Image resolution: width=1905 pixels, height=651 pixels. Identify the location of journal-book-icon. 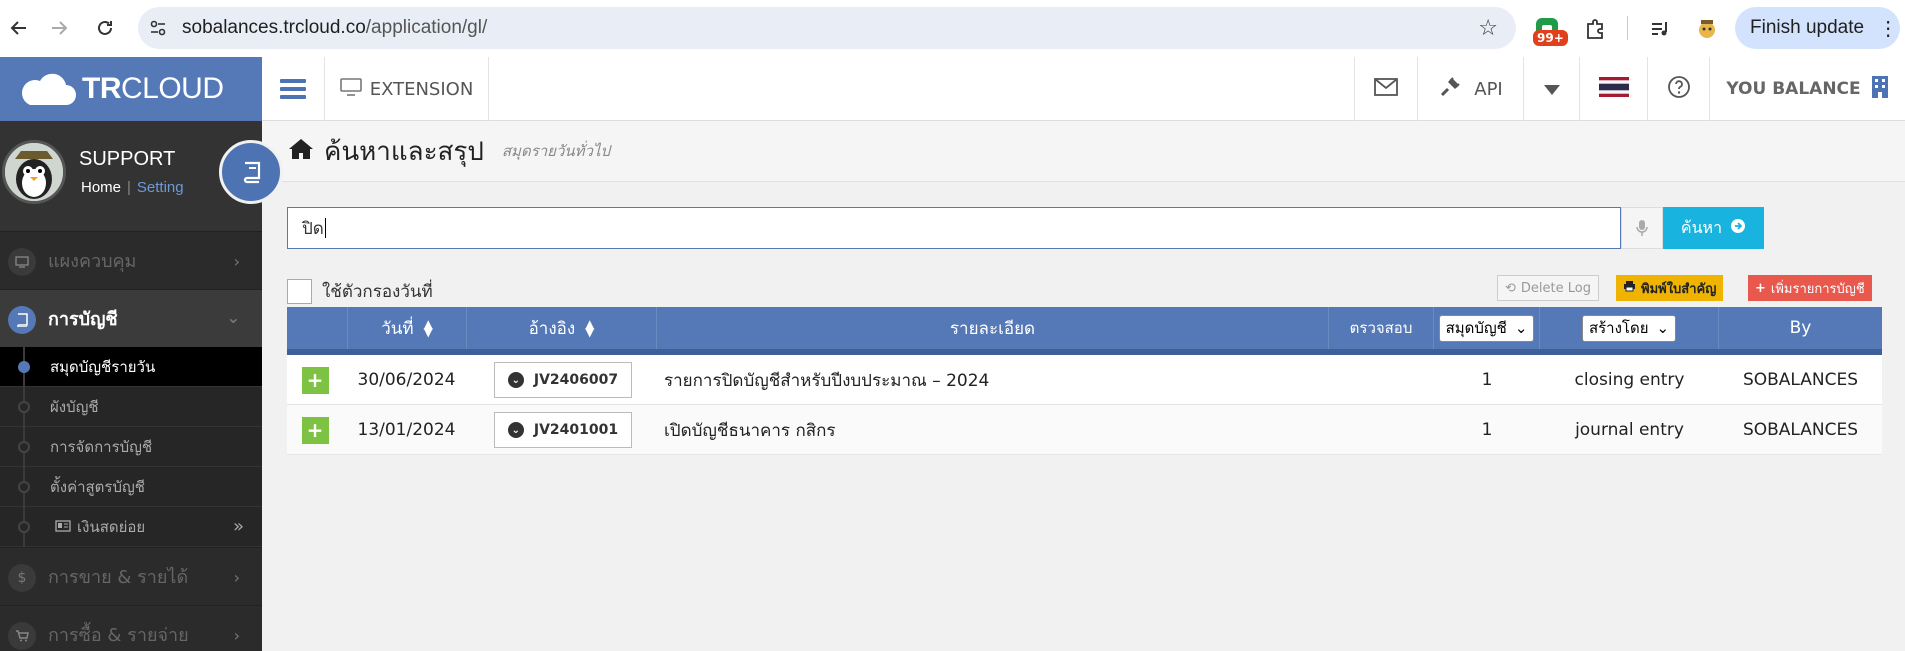
(251, 172).